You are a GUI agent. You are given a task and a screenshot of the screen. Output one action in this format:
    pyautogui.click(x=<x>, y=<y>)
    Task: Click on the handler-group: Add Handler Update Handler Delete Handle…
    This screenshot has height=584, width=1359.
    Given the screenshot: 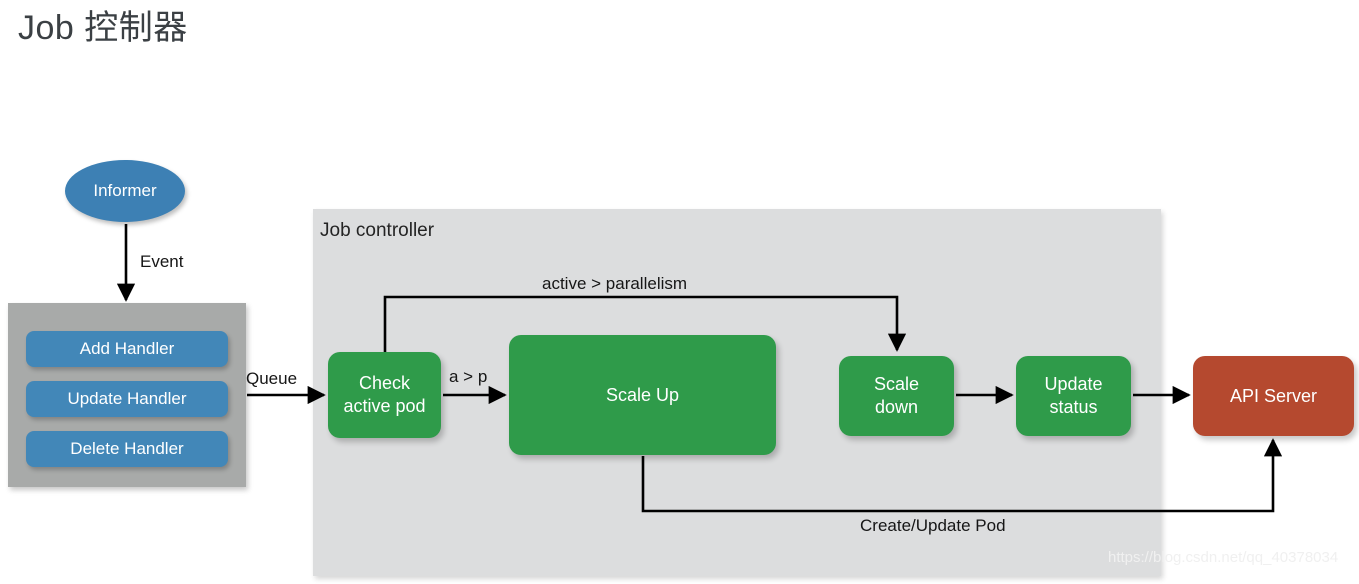 What is the action you would take?
    pyautogui.click(x=127, y=395)
    